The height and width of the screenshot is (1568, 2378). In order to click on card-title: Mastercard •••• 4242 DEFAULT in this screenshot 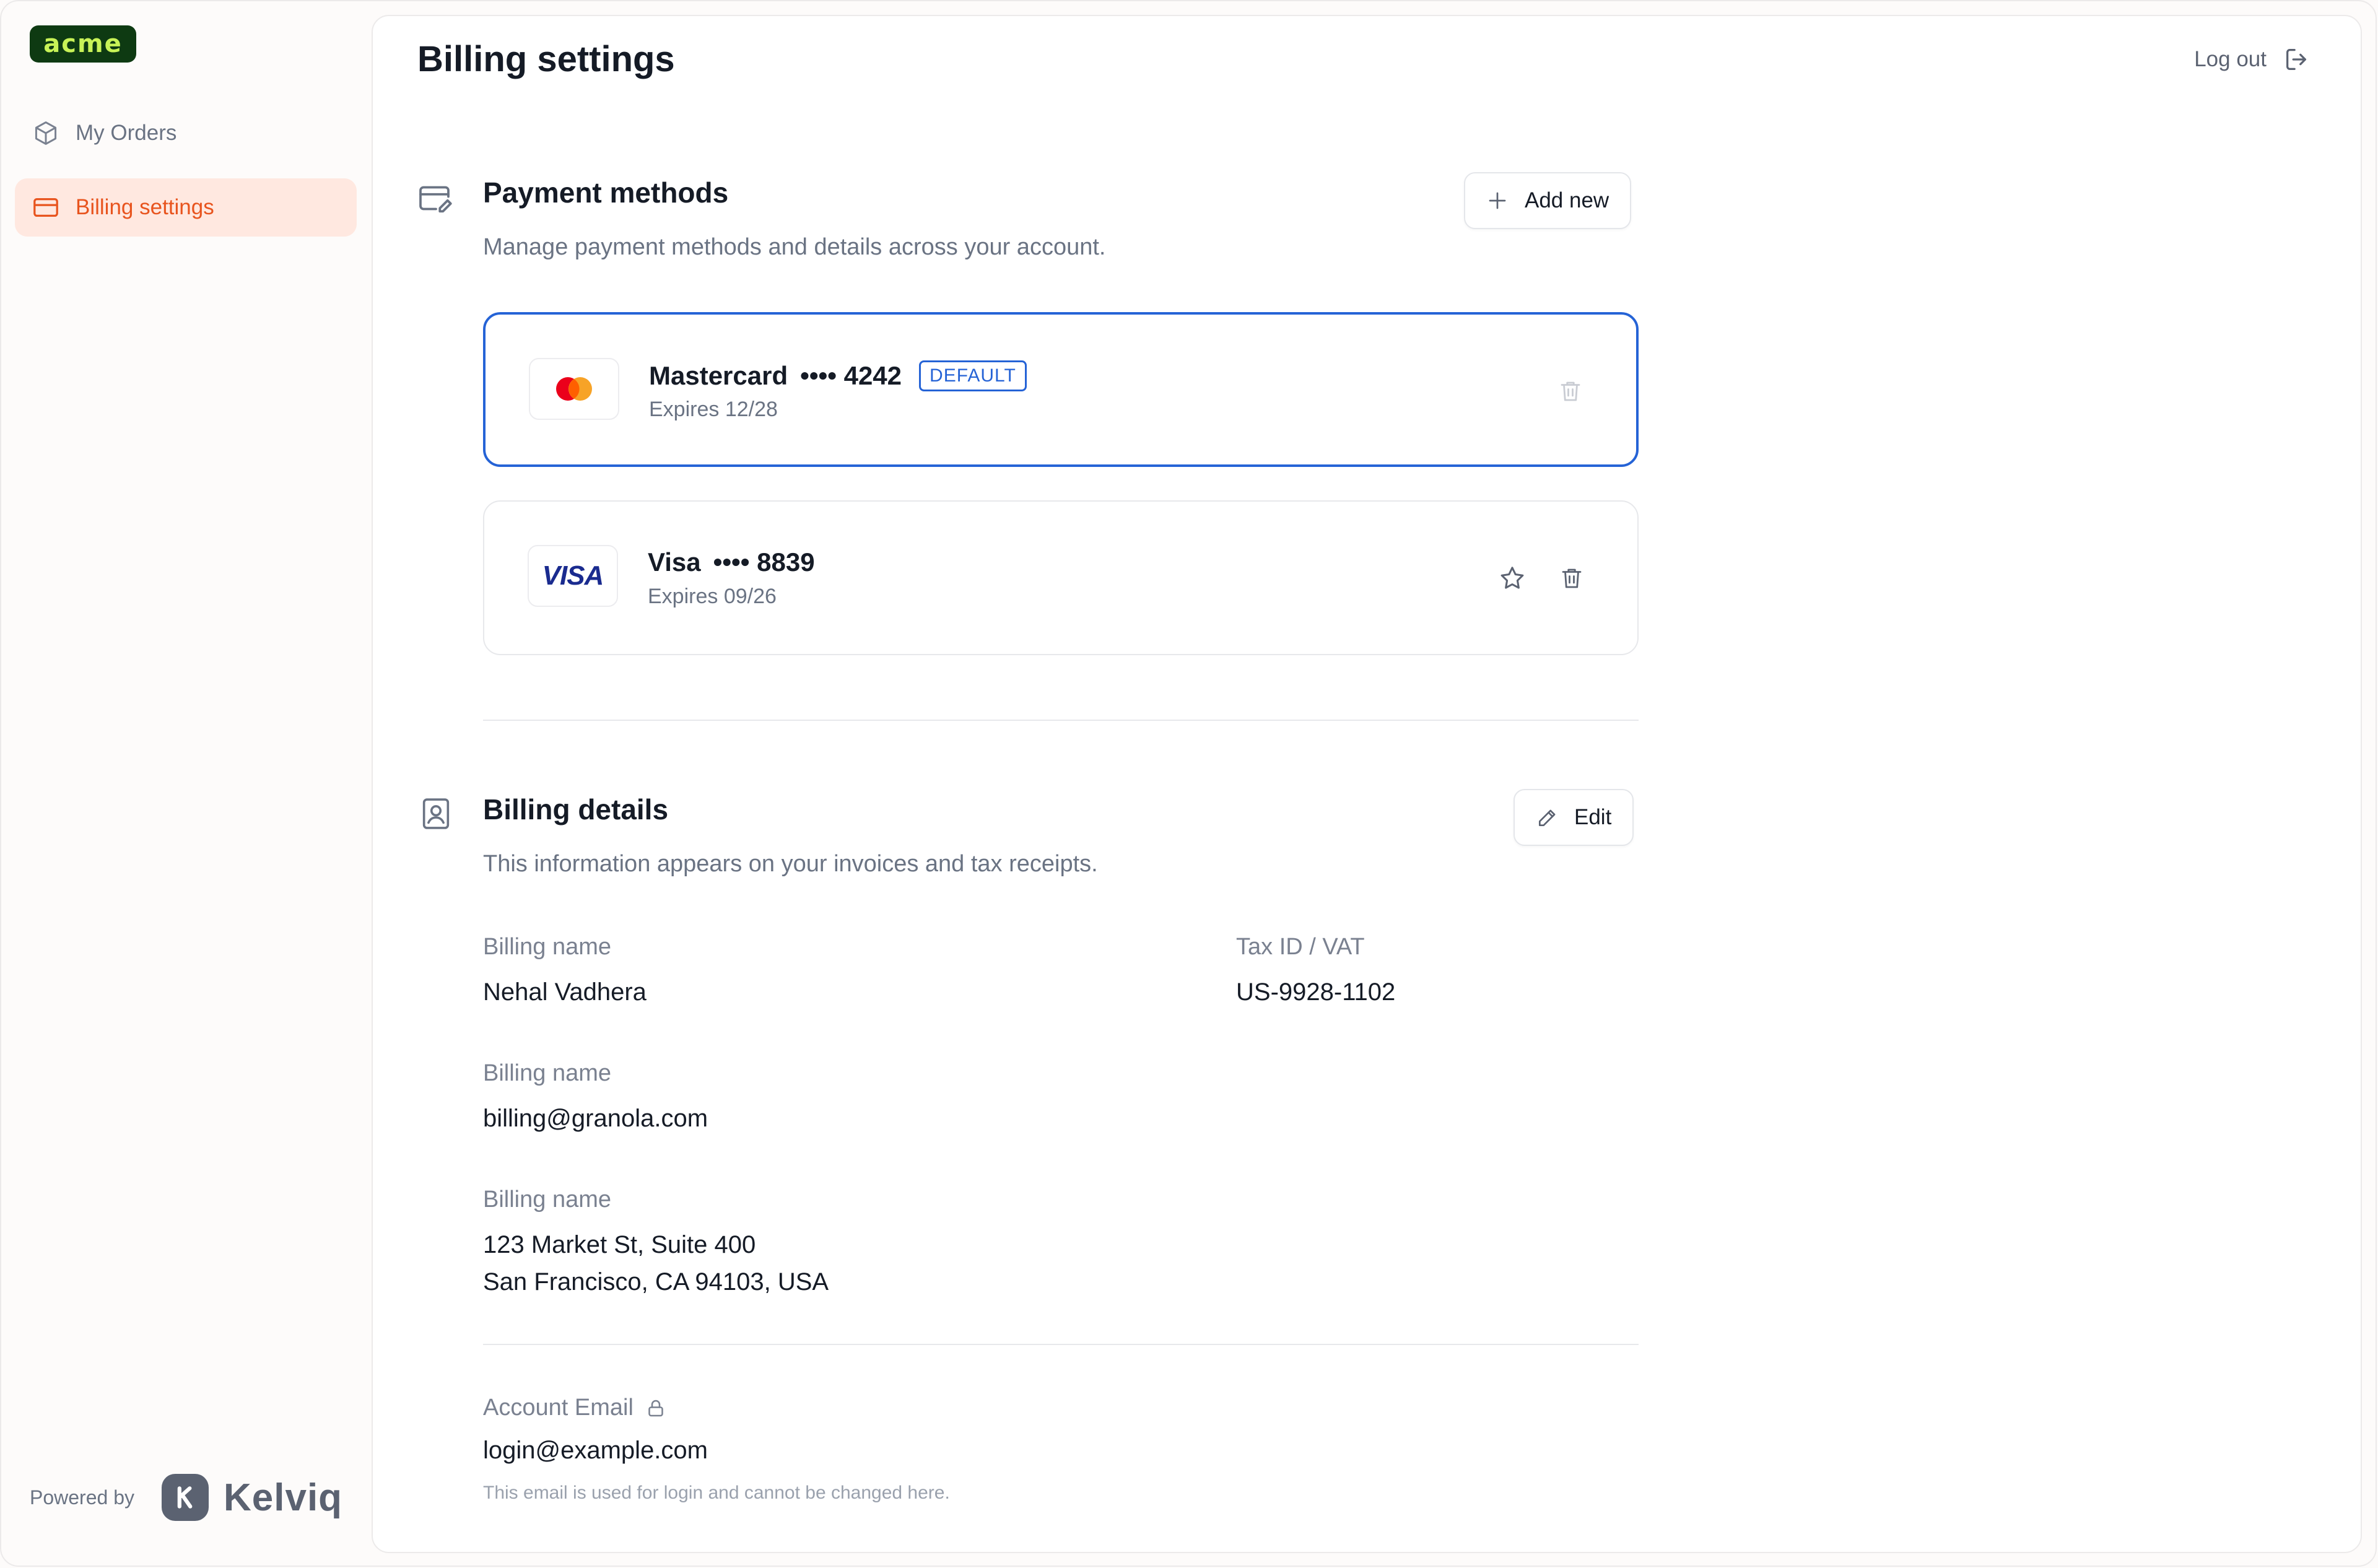, I will do `click(838, 376)`.